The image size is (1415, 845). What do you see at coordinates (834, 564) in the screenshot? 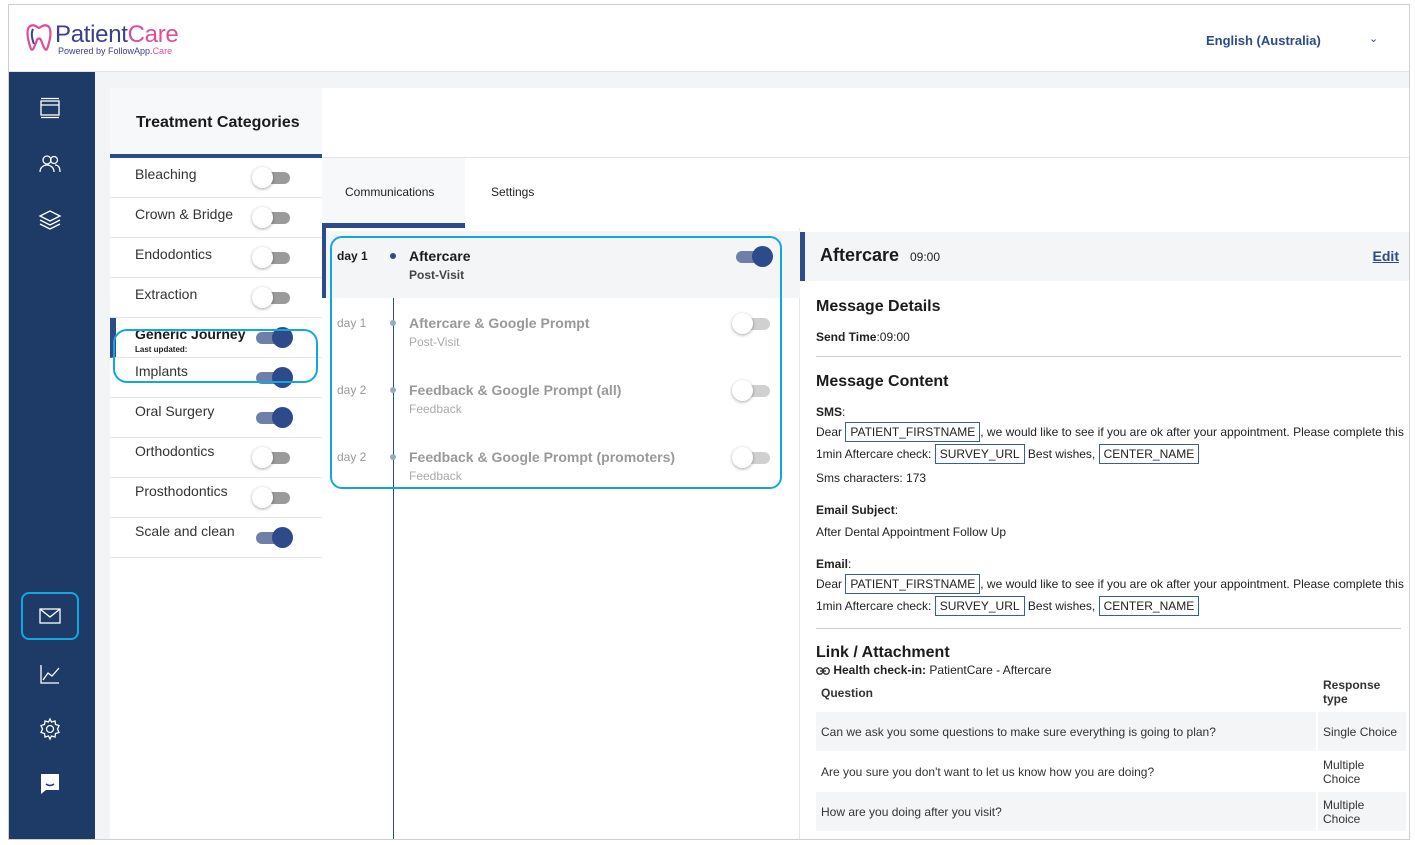
I see `email-label: Email:` at bounding box center [834, 564].